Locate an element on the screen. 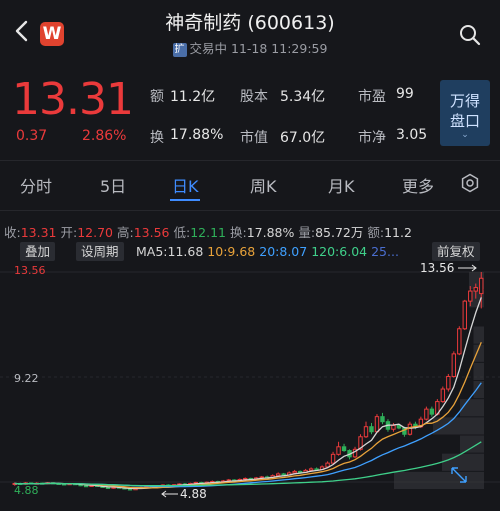  forward-adjust-button: 前复权 is located at coordinates (456, 251).